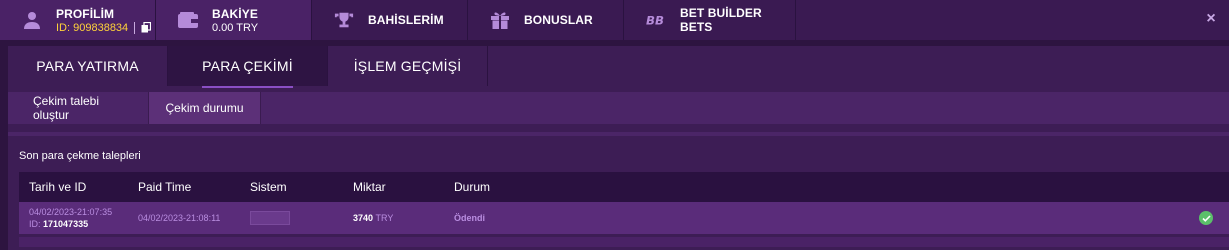 This screenshot has width=1229, height=250. What do you see at coordinates (143, 27) in the screenshot?
I see `copy-icon` at bounding box center [143, 27].